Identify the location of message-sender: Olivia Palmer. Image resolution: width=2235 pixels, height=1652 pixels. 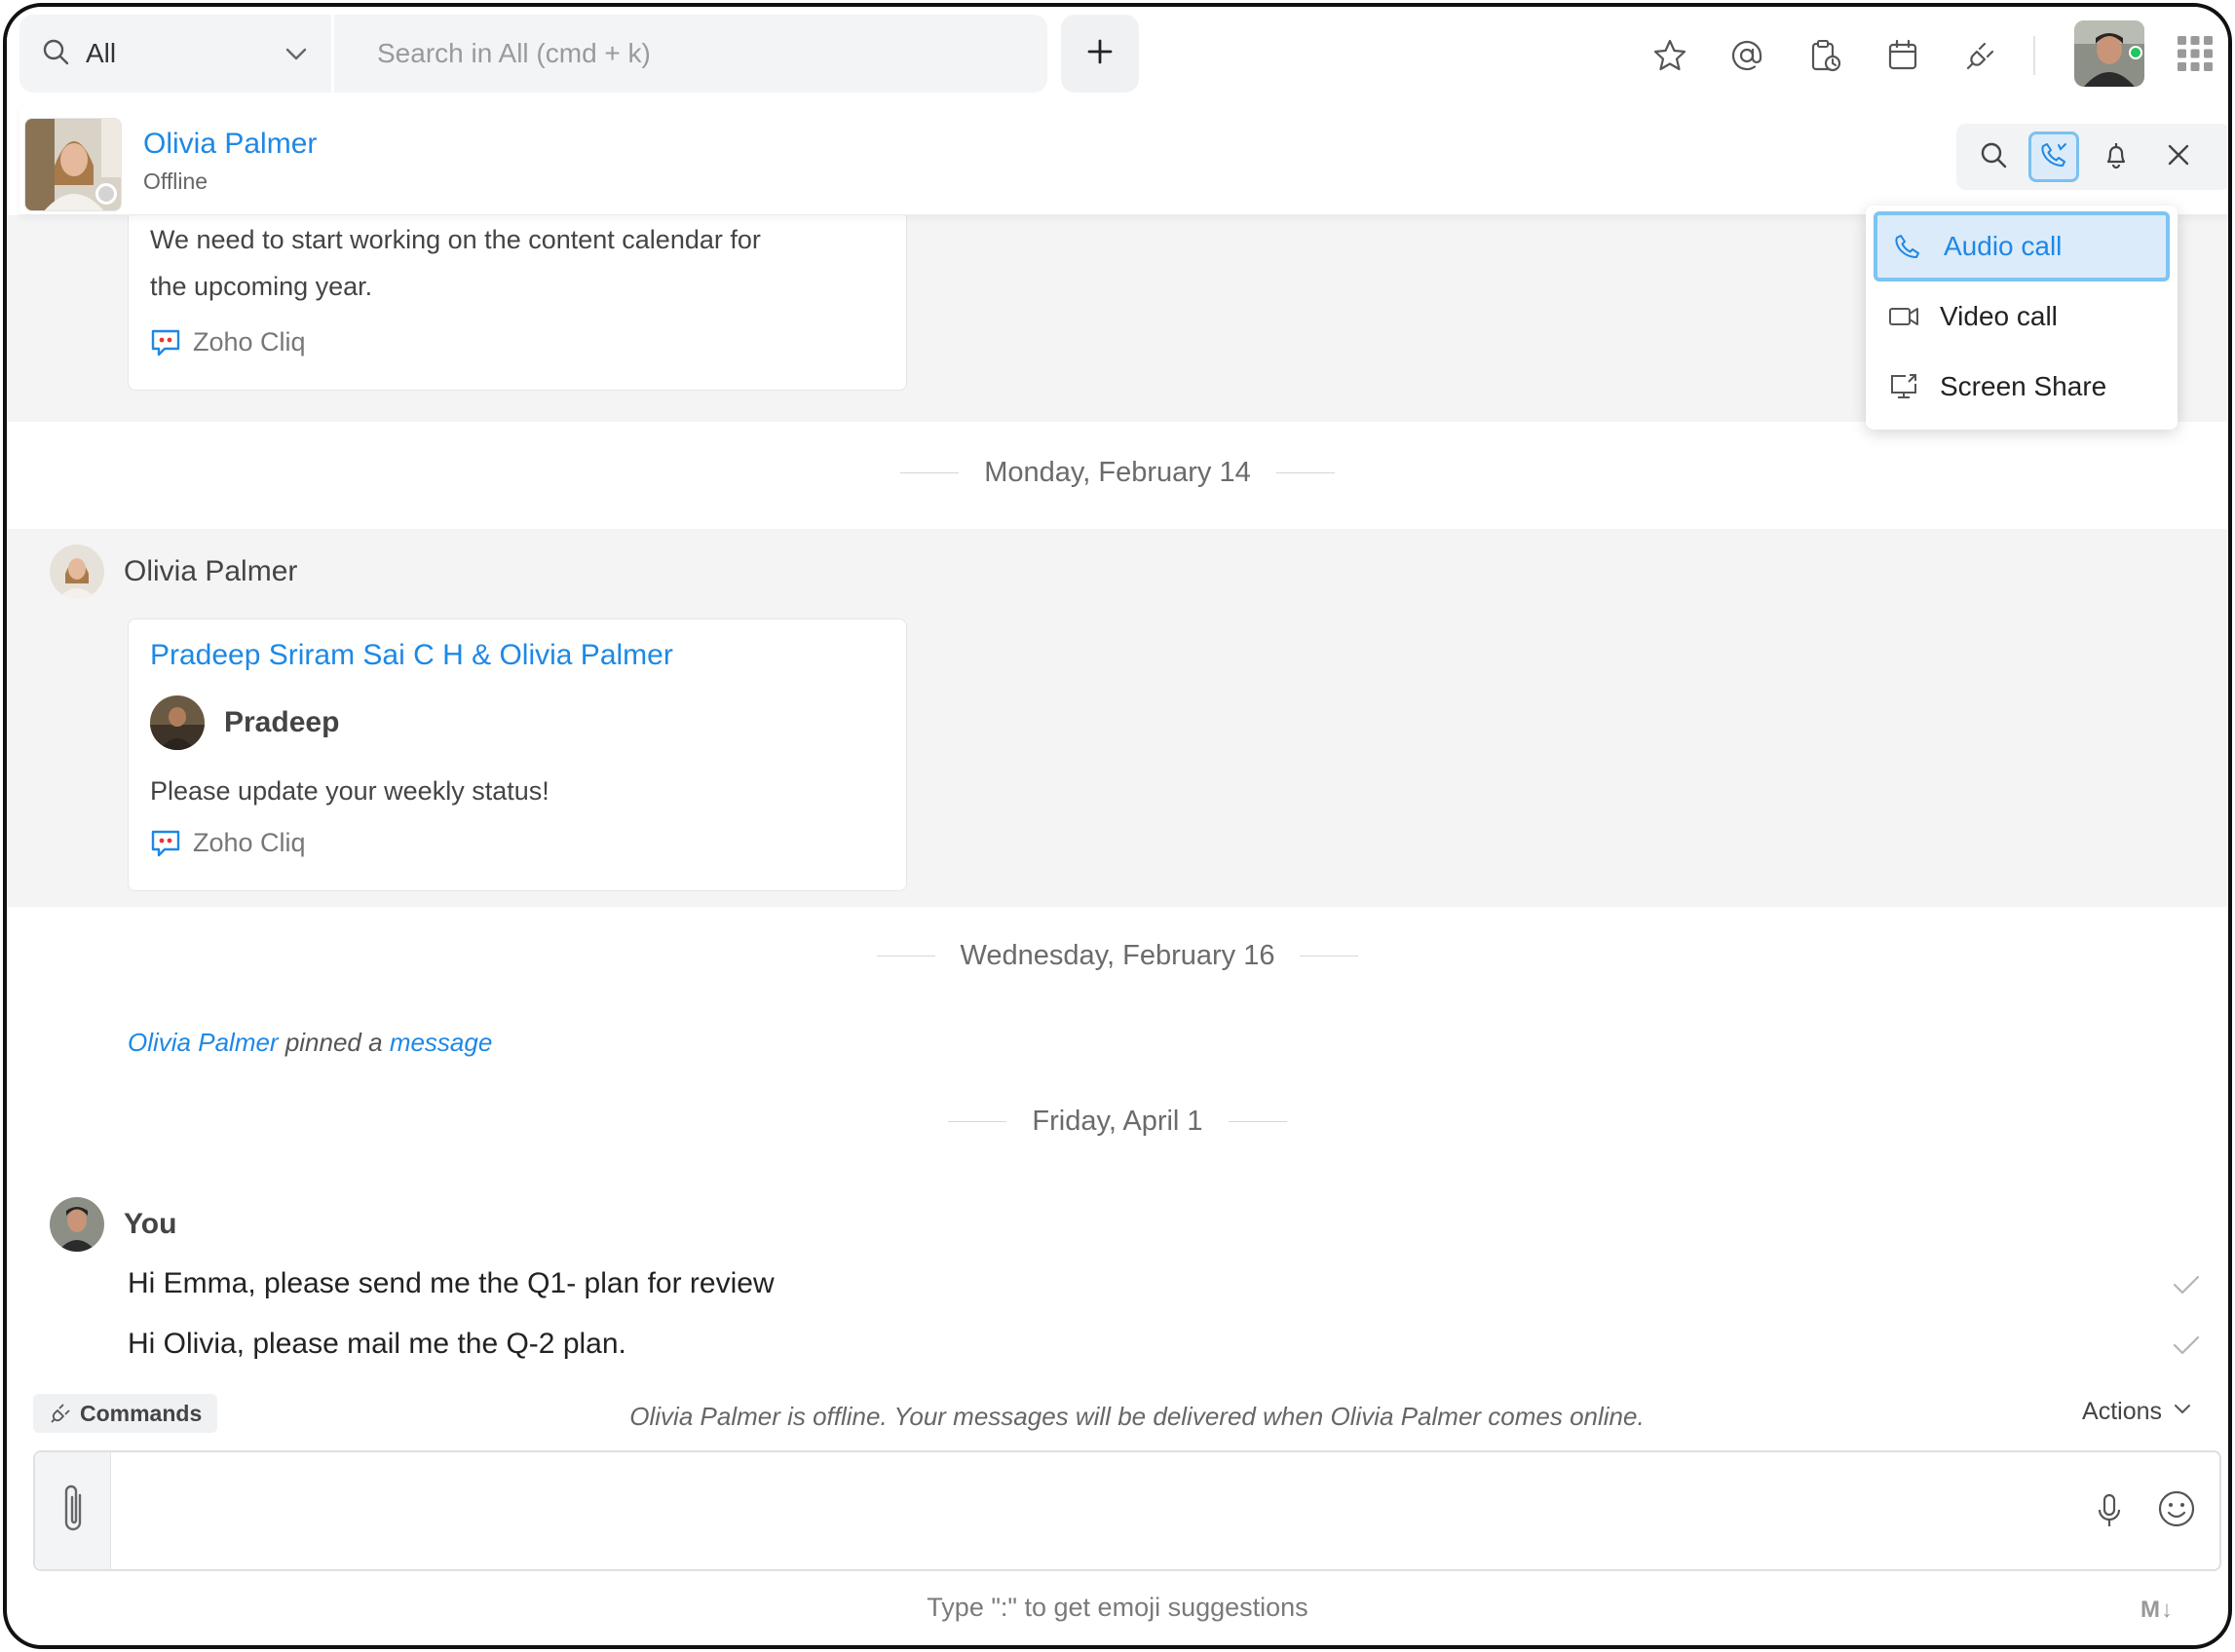
(173, 572).